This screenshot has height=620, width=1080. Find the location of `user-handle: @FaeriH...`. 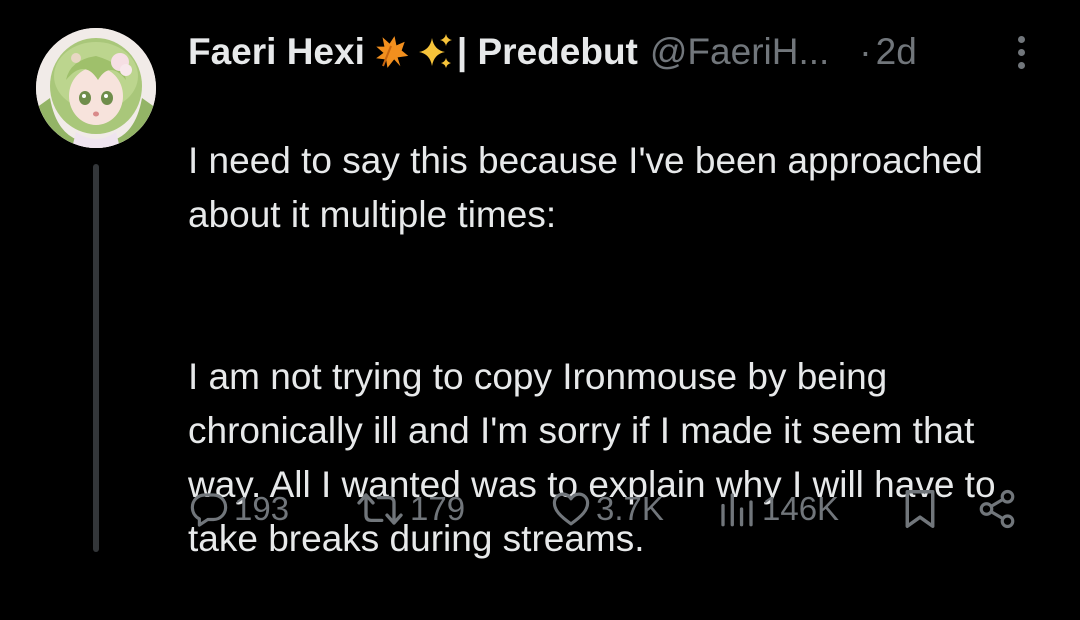

user-handle: @FaeriH... is located at coordinates (739, 52).